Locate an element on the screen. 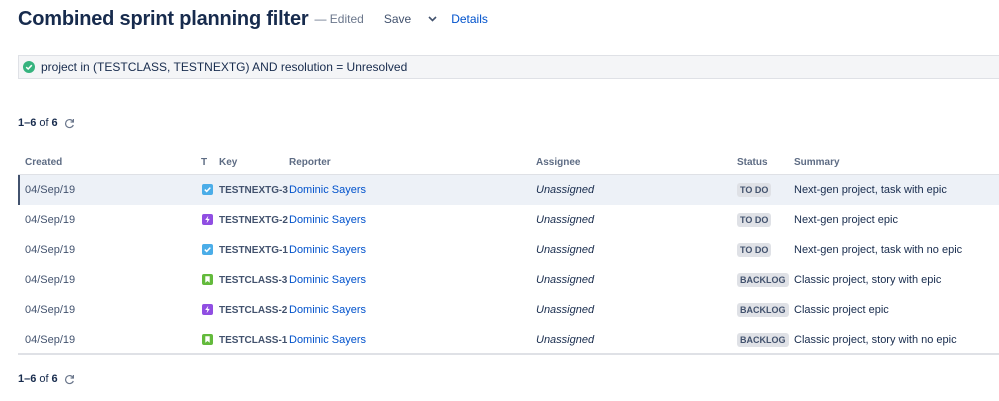 The height and width of the screenshot is (401, 999). check-circle-icon is located at coordinates (29, 67).